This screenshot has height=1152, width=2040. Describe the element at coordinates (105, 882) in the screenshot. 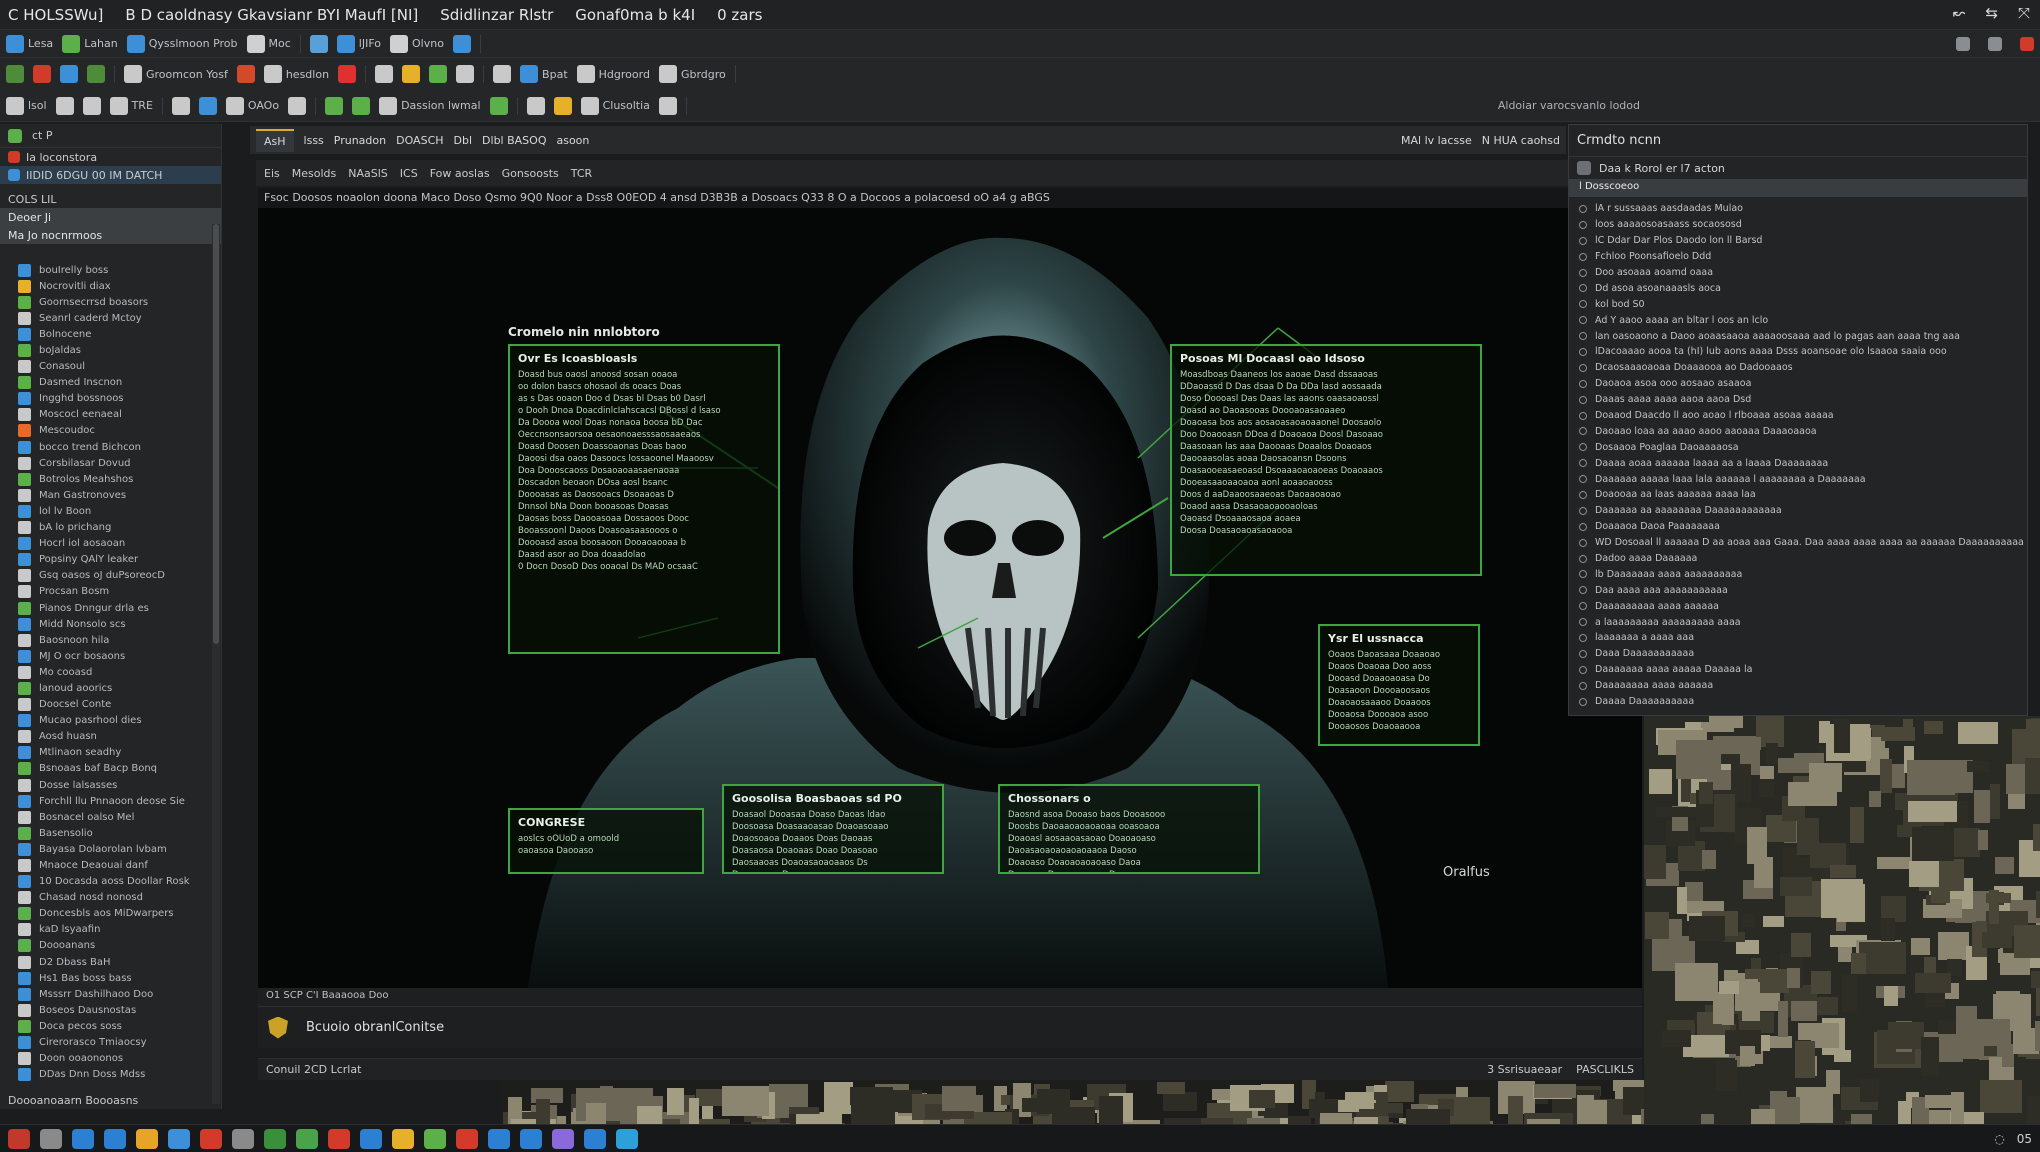

I see `layer-list-item: 10 Docasda aoss Doollar Rosk` at that location.